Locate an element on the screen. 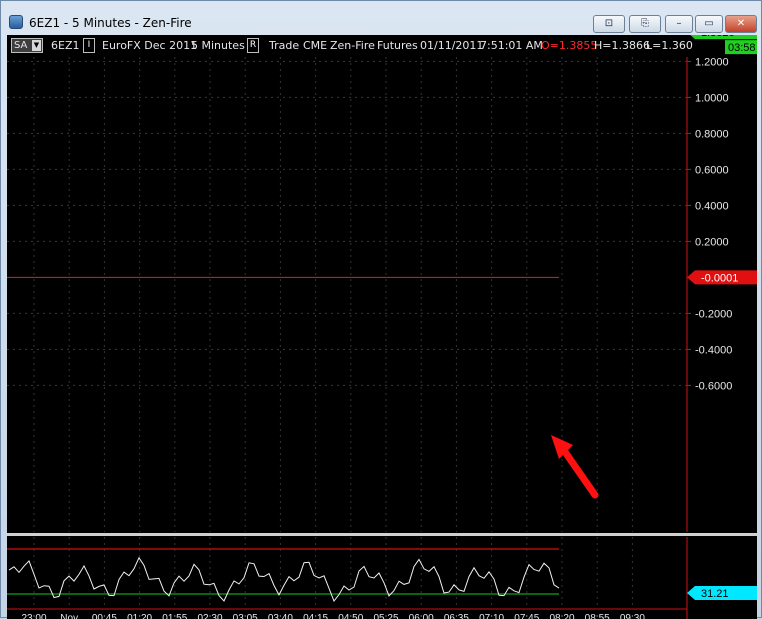 The width and height of the screenshot is (762, 619). time-tick-label: 04:15 is located at coordinates (315, 616).